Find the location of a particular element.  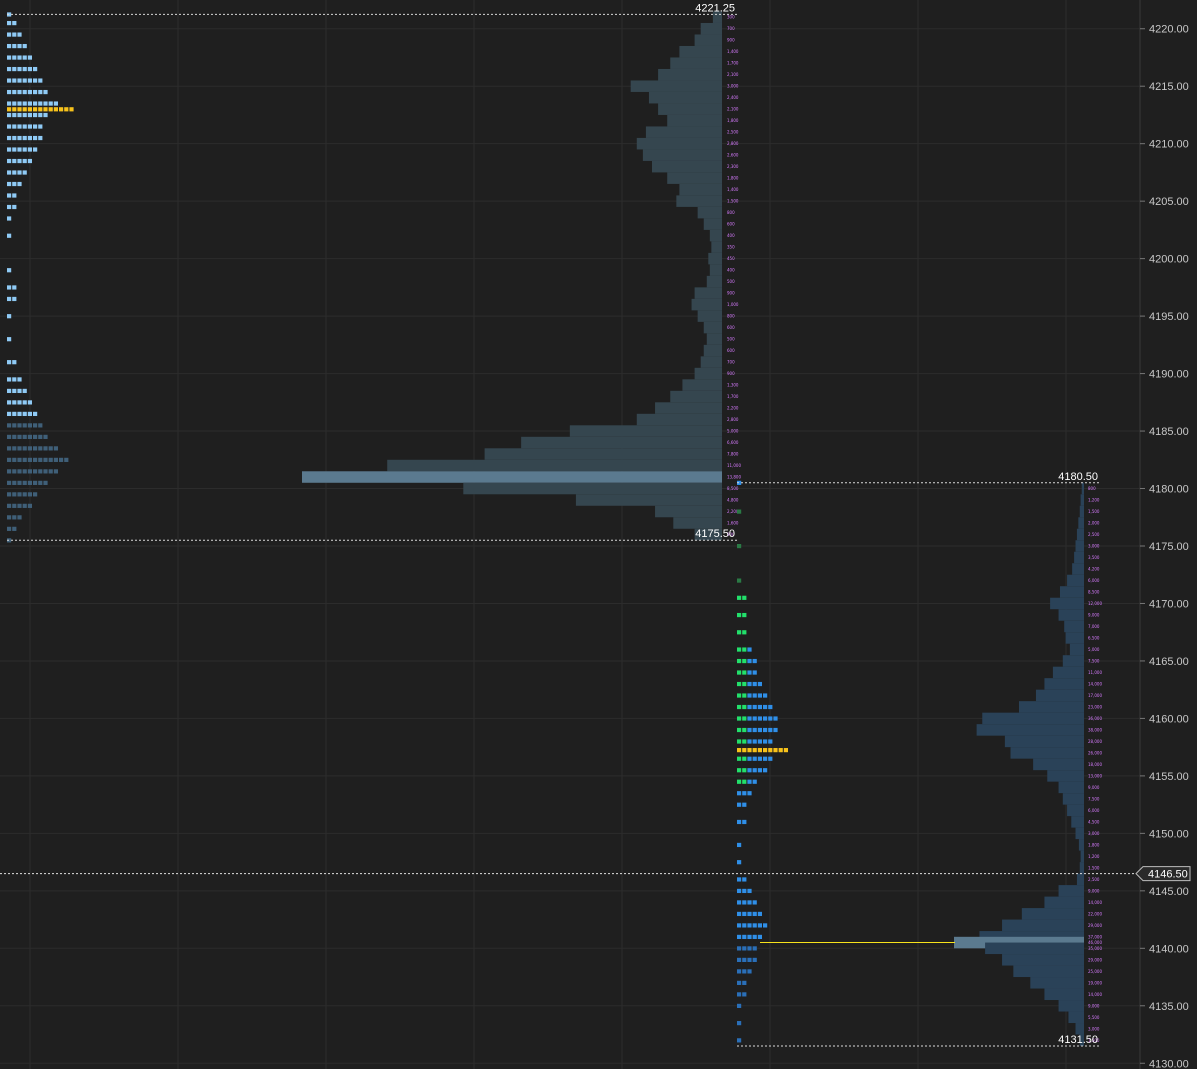

y-axis-tick-label: 4220.00 is located at coordinates (1169, 30).